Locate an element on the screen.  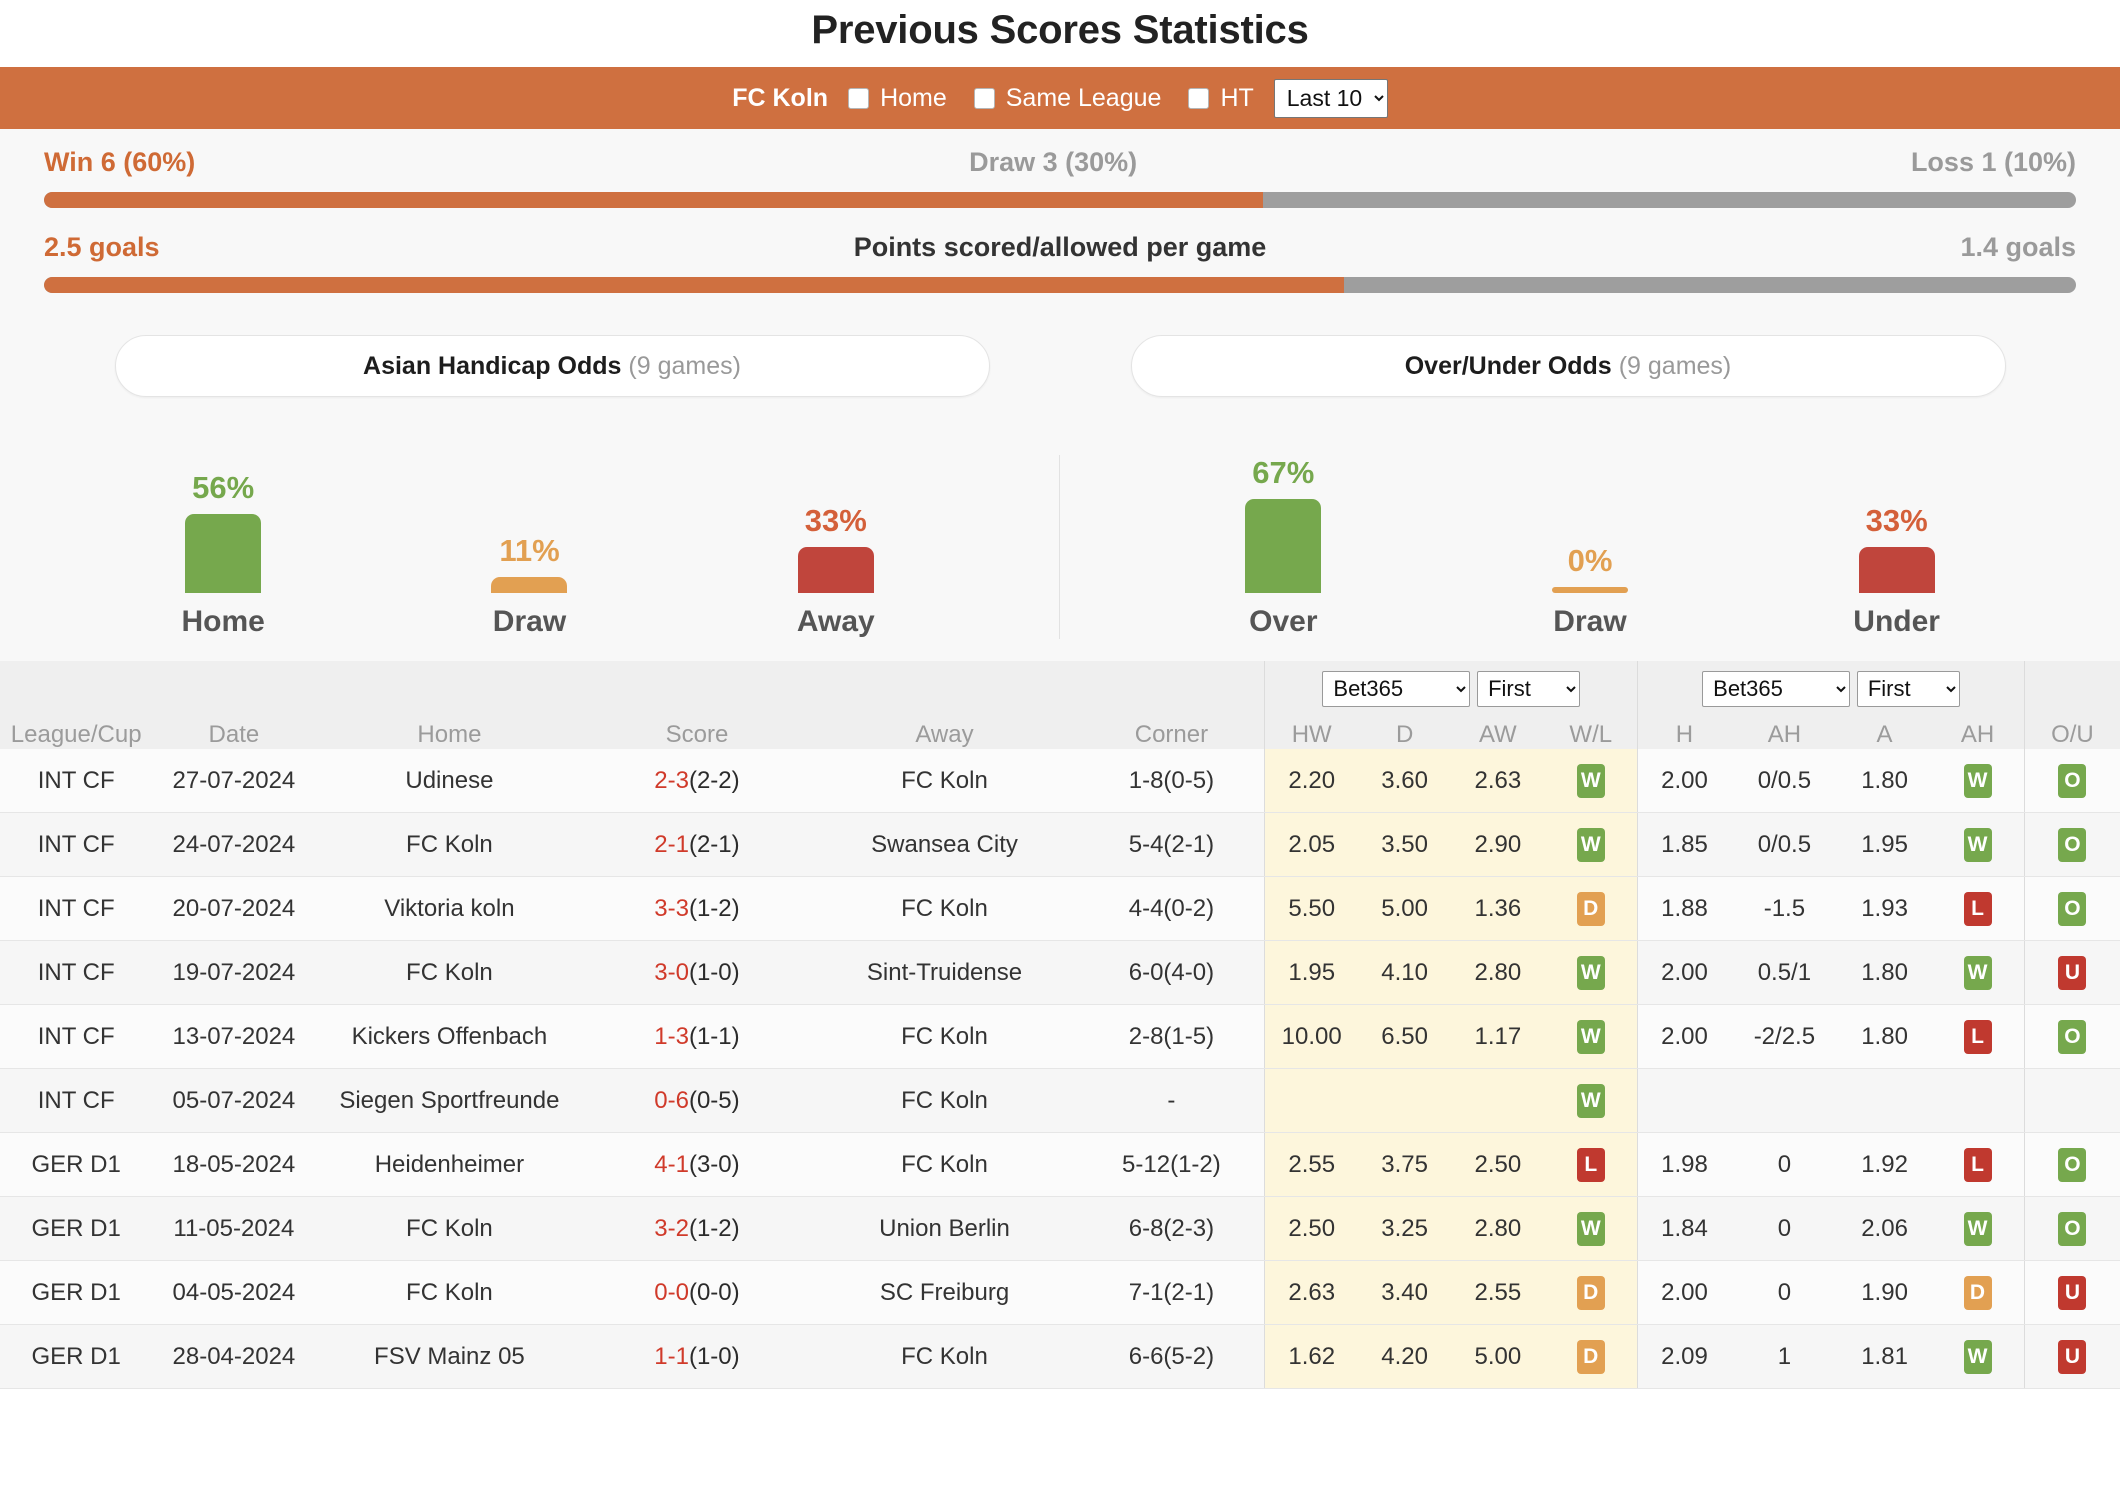
cell-score: 3-2(1-2) is located at coordinates (697, 1229).